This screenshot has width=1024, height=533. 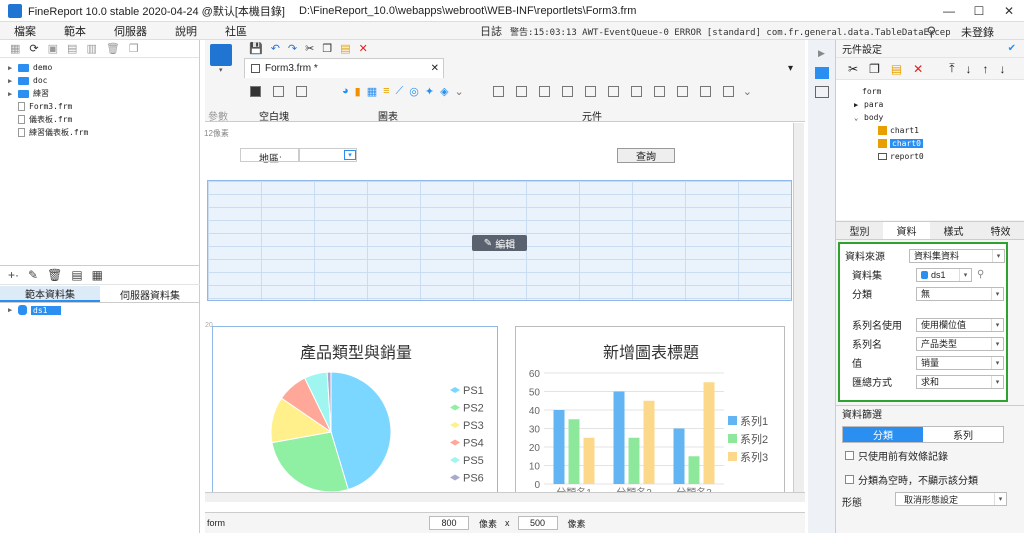 What do you see at coordinates (221, 55) in the screenshot?
I see `form-template-icon` at bounding box center [221, 55].